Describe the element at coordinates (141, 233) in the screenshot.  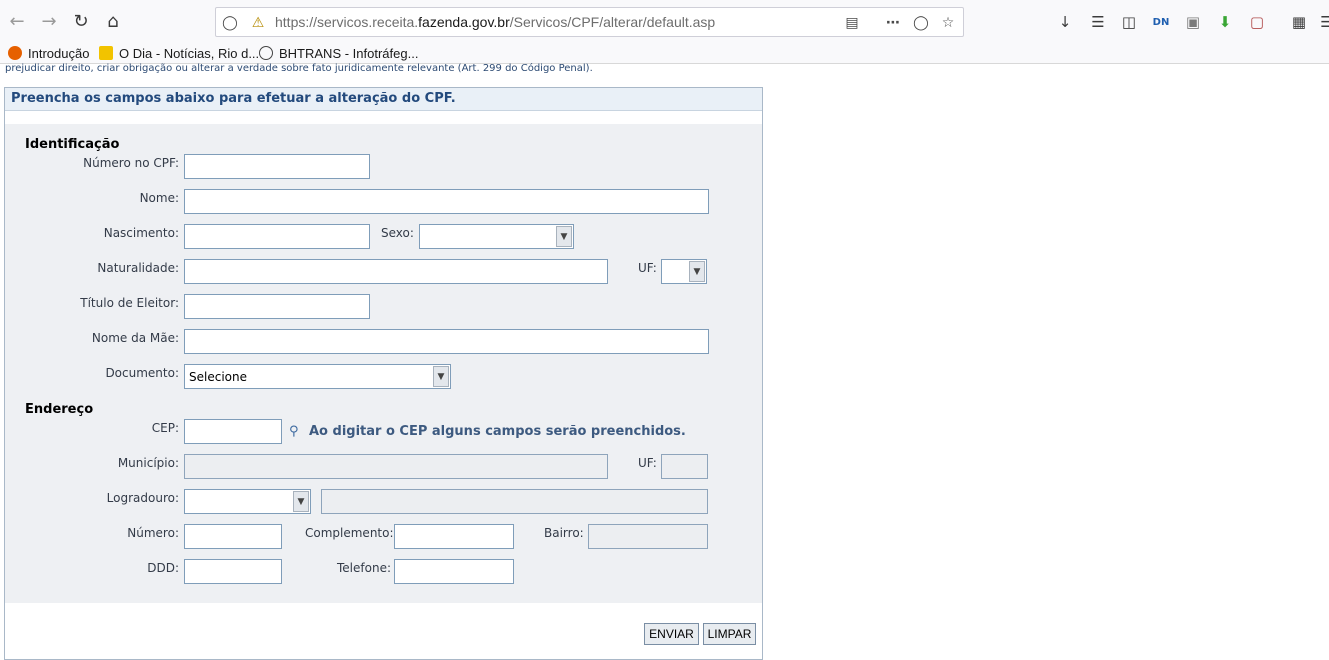
I see `nascimento-label: Nascimento:` at that location.